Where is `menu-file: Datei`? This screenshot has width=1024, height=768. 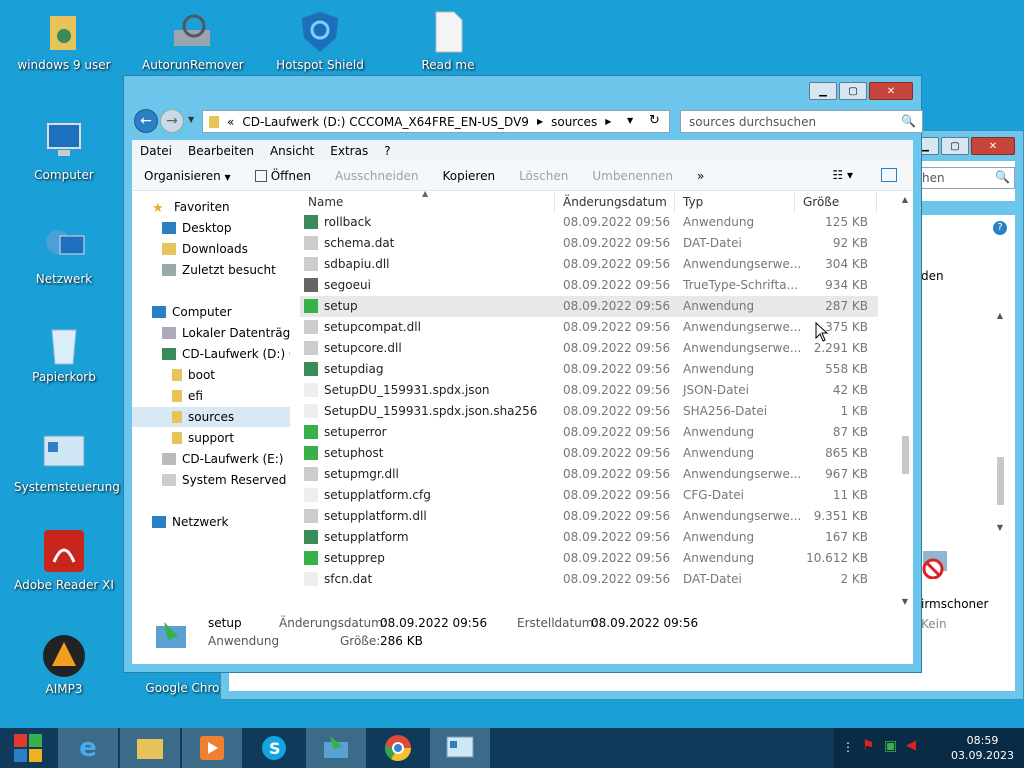
menu-file: Datei is located at coordinates (156, 151).